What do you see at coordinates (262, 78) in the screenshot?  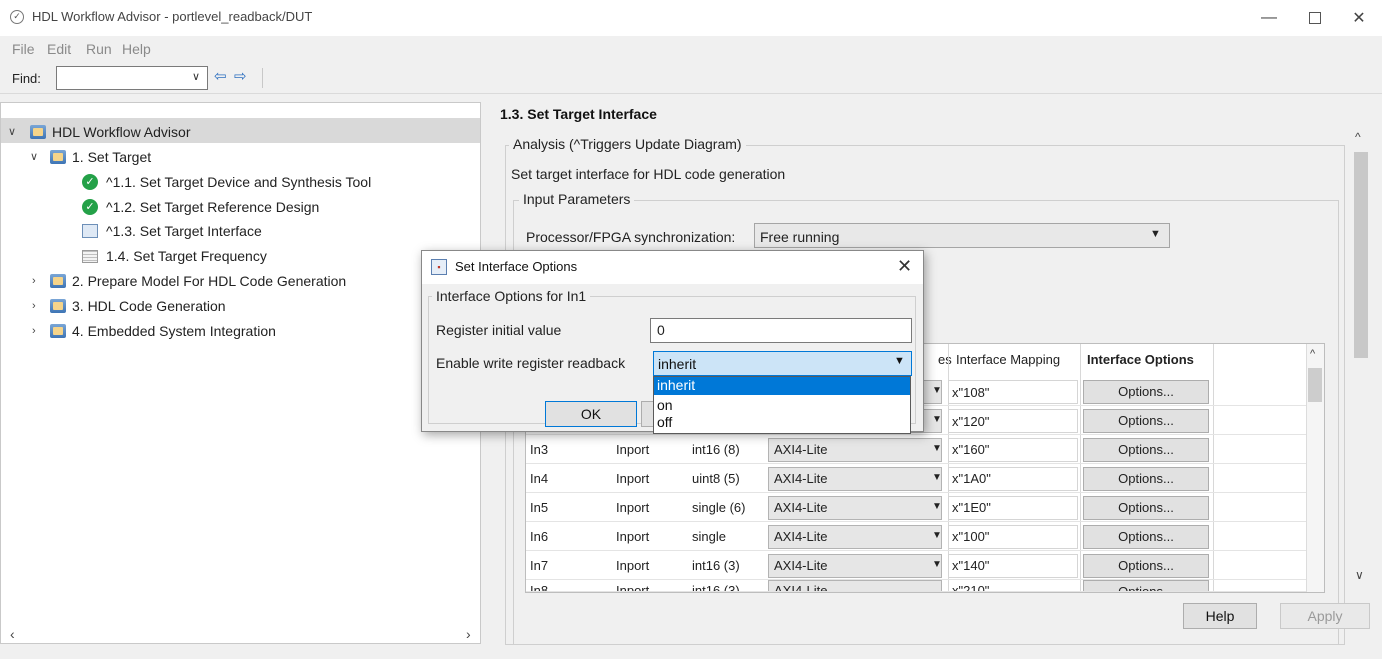 I see `toolbar-divider` at bounding box center [262, 78].